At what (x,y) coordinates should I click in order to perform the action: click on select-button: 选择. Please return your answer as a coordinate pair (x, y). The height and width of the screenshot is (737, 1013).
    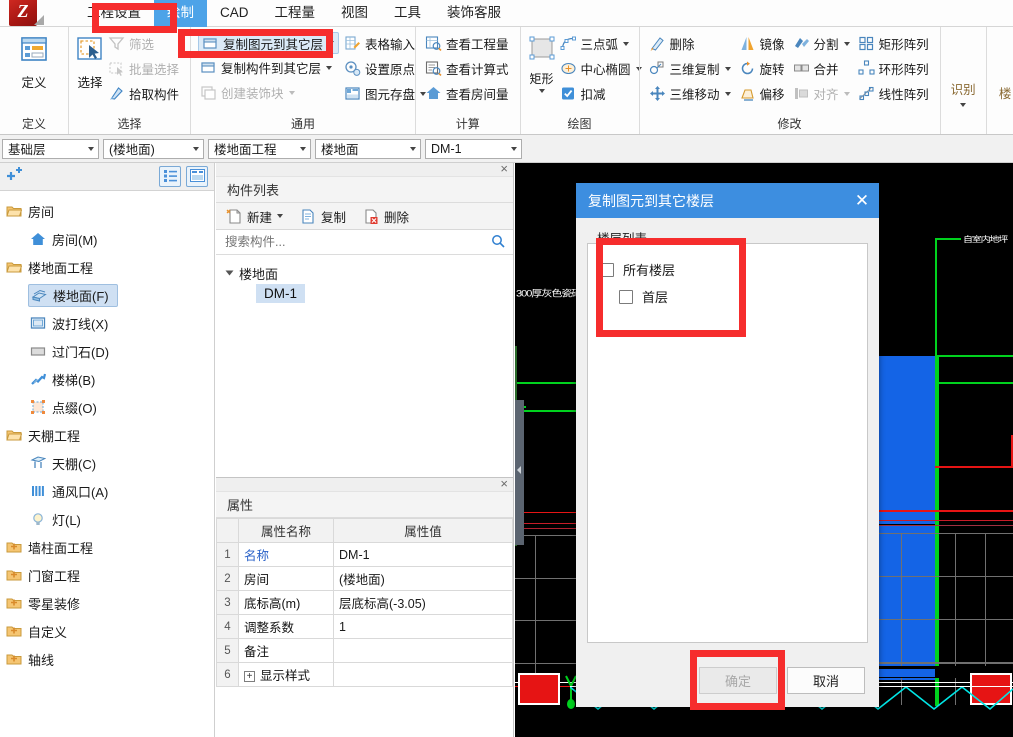
    Looking at the image, I should click on (90, 61).